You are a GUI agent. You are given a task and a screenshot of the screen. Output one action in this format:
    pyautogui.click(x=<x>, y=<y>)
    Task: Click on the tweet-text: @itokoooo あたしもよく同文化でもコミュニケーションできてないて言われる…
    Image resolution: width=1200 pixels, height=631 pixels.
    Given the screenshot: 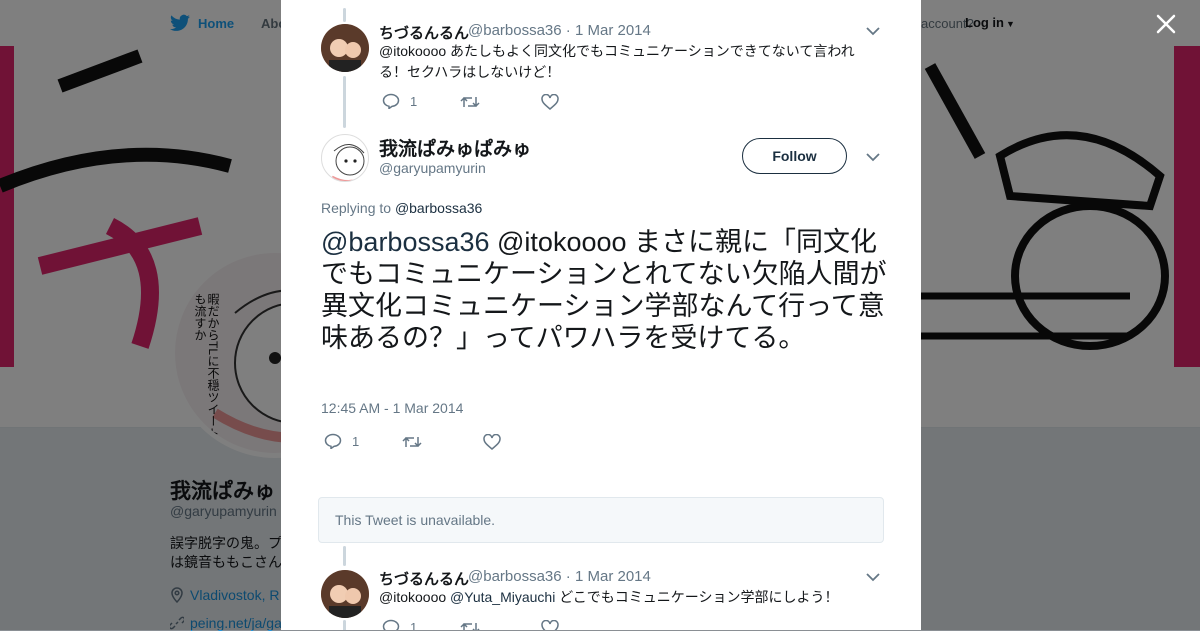 What is the action you would take?
    pyautogui.click(x=617, y=61)
    